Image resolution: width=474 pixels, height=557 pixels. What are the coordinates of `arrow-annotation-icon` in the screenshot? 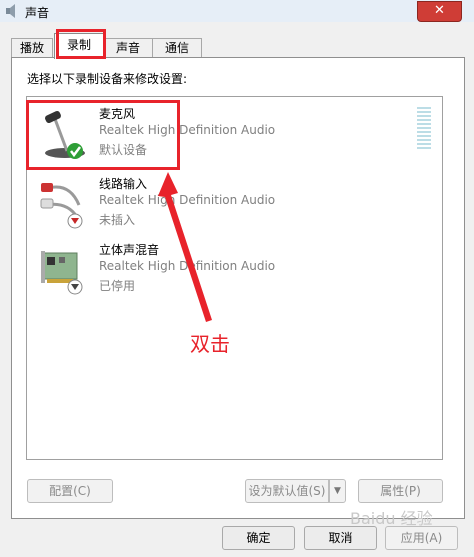 It's located at (185, 247).